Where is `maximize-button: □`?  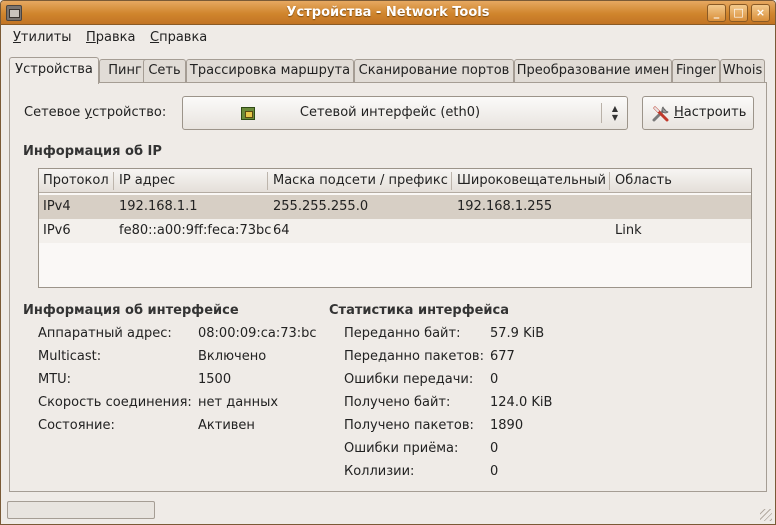
maximize-button: □ is located at coordinates (738, 13).